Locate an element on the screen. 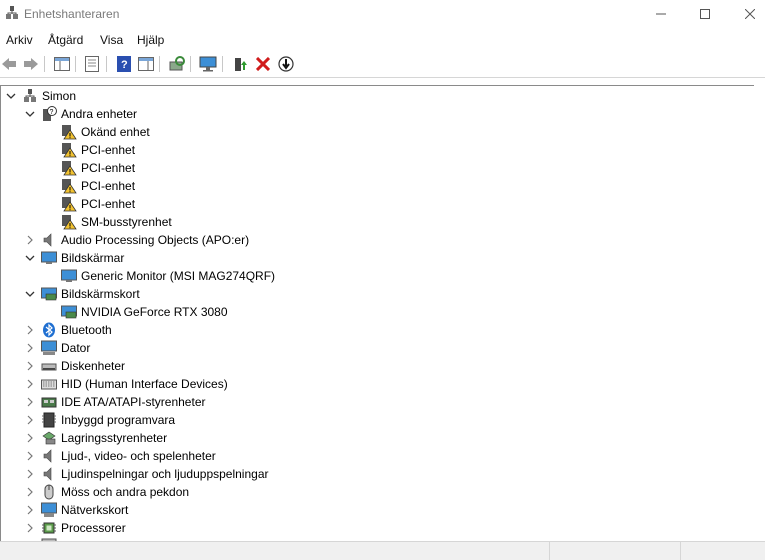 Image resolution: width=765 pixels, height=560 pixels. tree-node-processorer: Processorer is located at coordinates (75, 528).